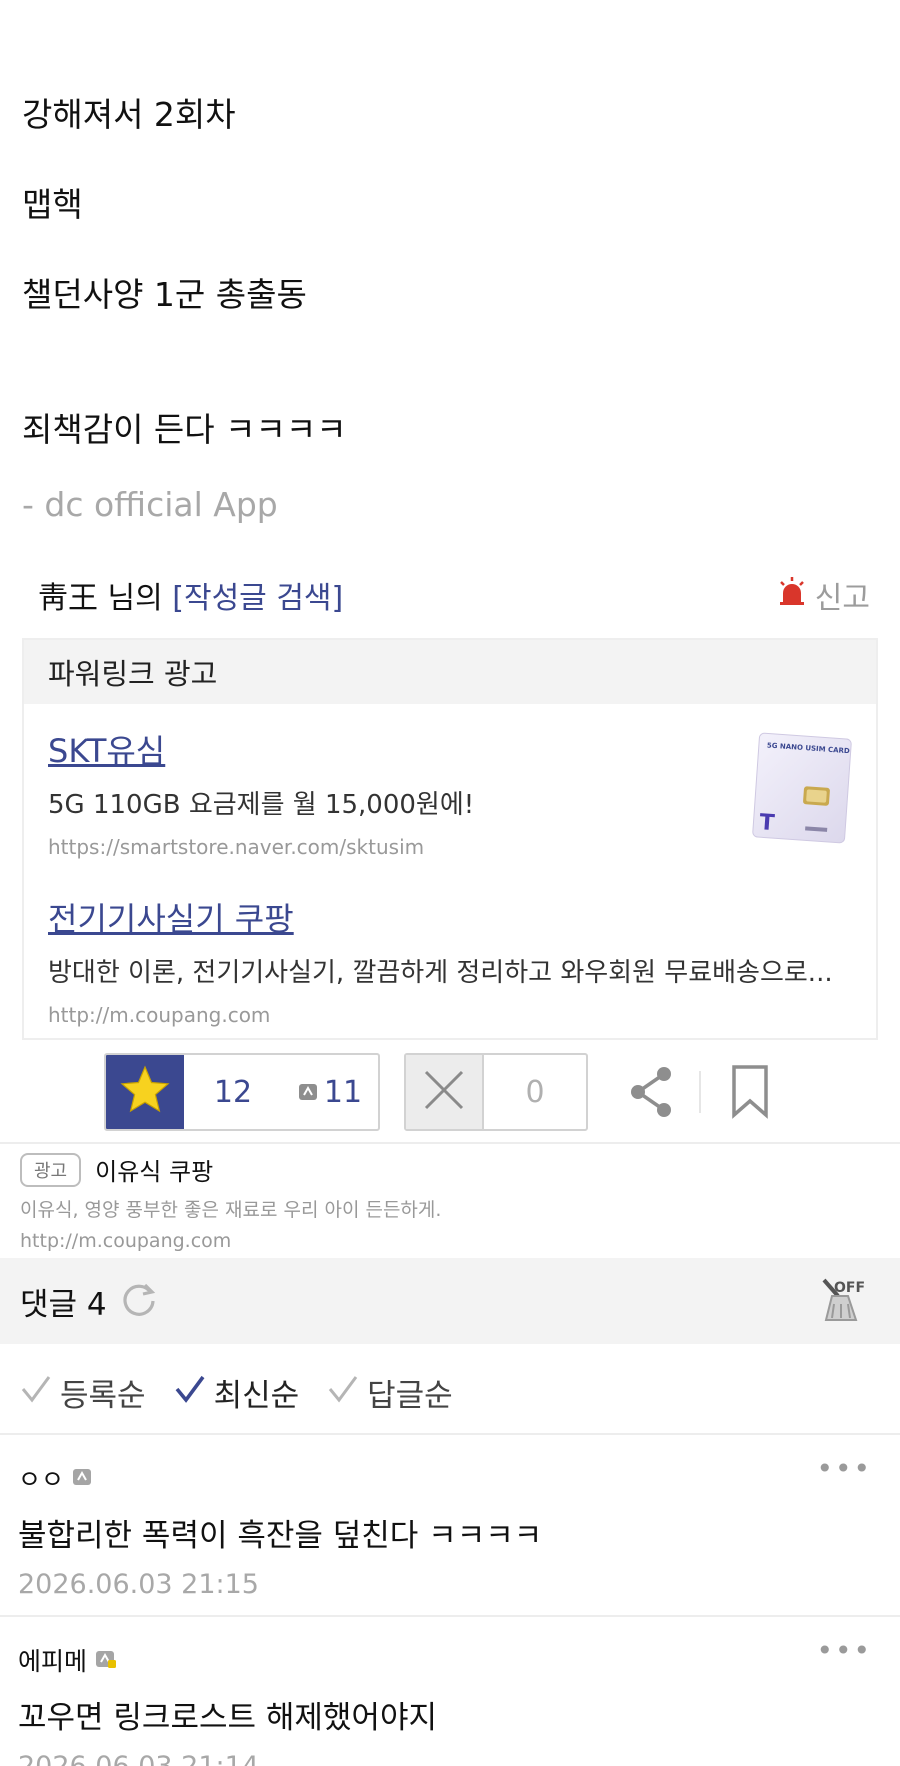  What do you see at coordinates (651, 1094) in the screenshot?
I see `share-icon` at bounding box center [651, 1094].